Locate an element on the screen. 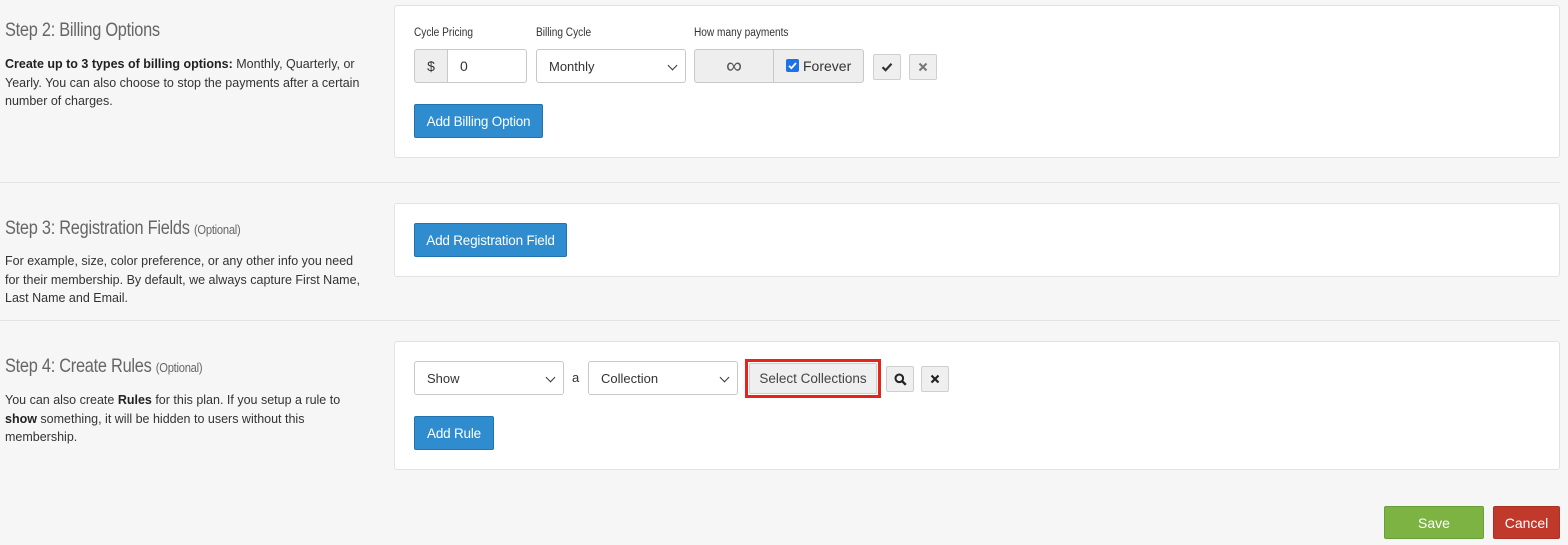 The height and width of the screenshot is (545, 1568). confirm-billing-button is located at coordinates (887, 67).